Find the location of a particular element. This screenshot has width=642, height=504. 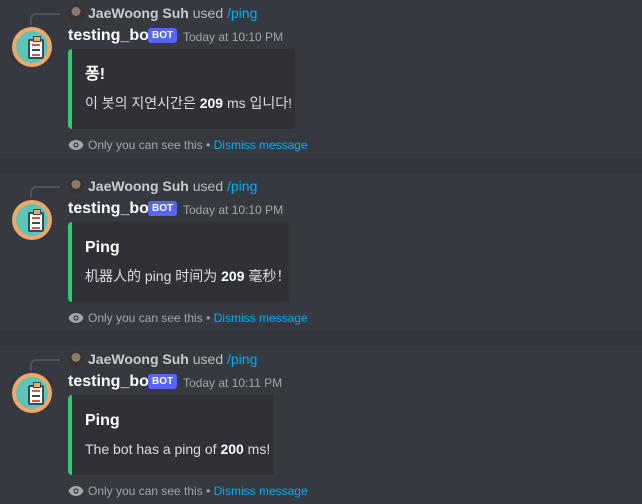

message-timestamp: Today at 10:11 PM is located at coordinates (233, 383).